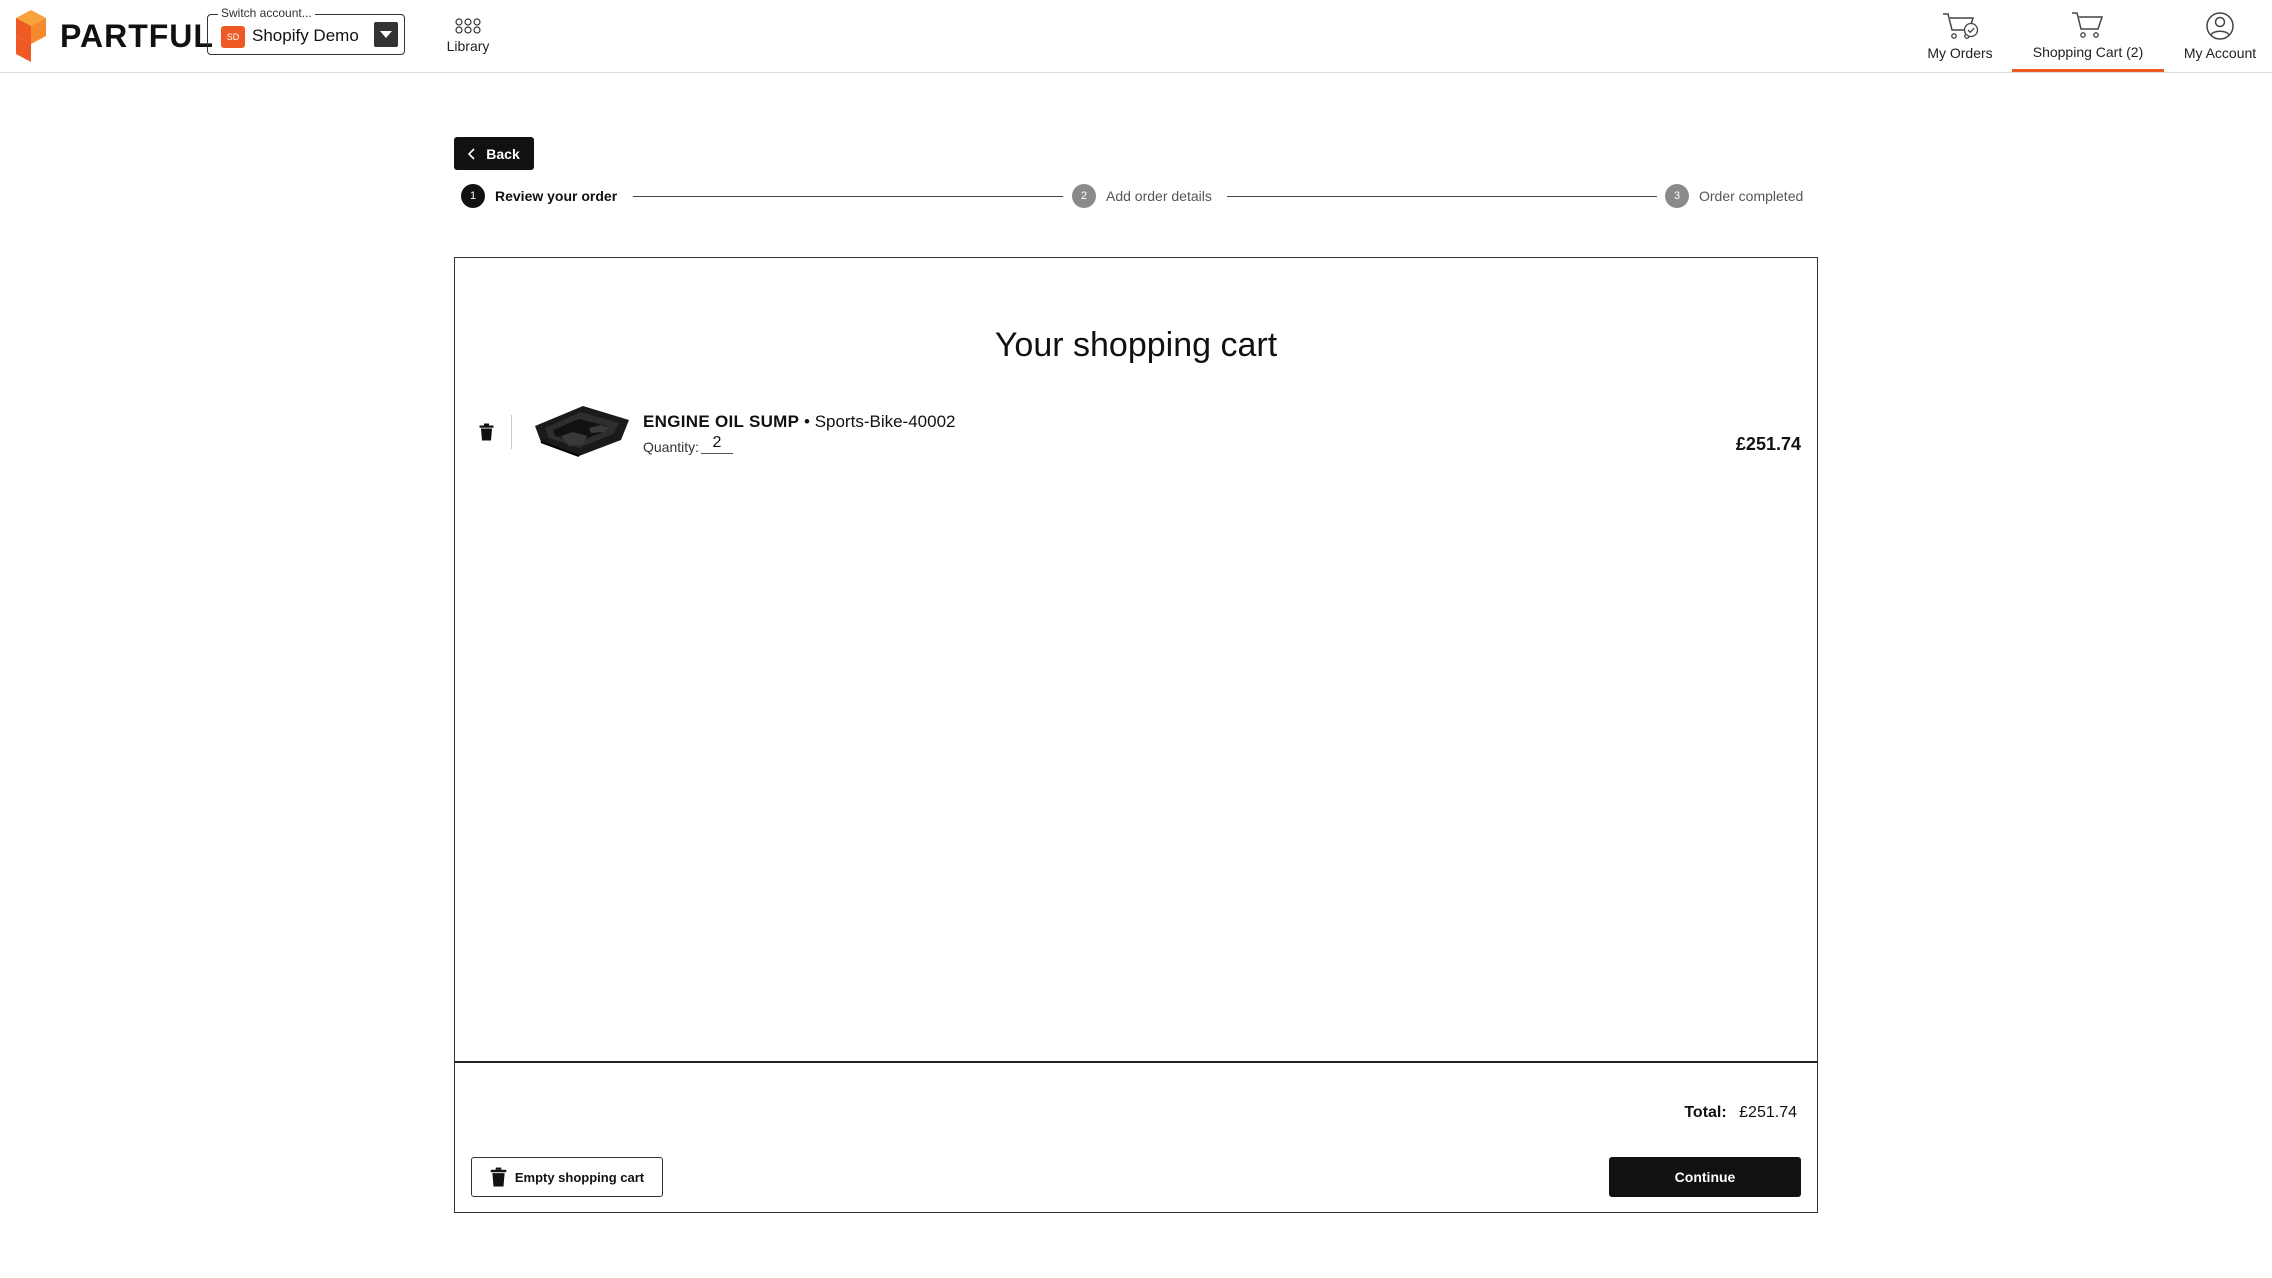  I want to click on product-thumbnail, so click(581, 432).